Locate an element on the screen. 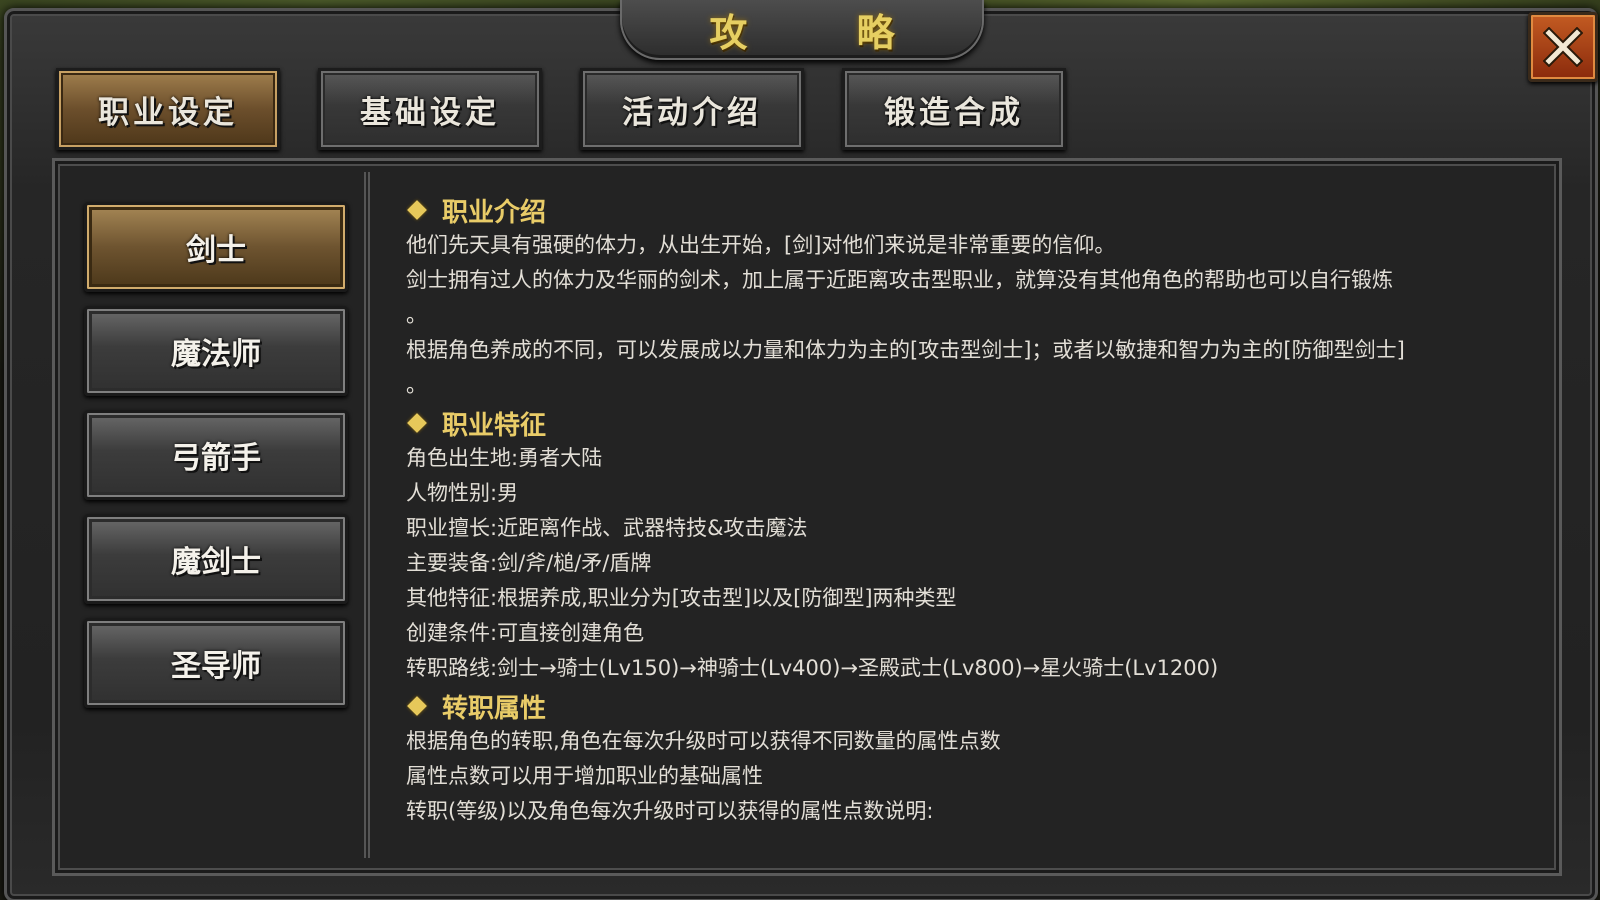  class-button-summoner: 圣导师 is located at coordinates (216, 663).